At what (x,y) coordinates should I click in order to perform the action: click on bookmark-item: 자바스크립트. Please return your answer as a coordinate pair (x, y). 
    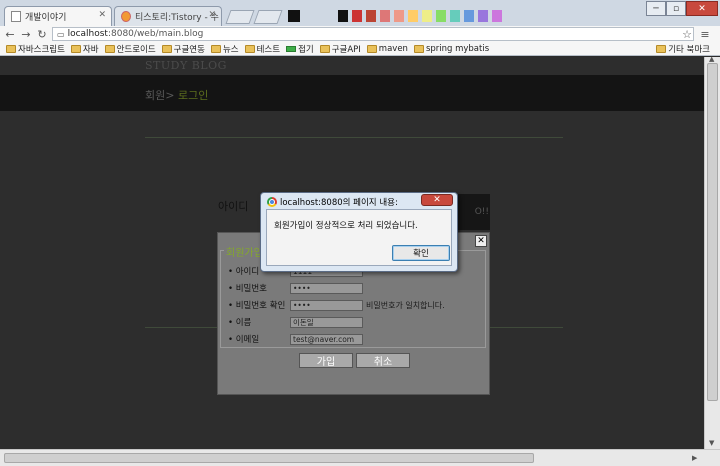
    Looking at the image, I should click on (35, 49).